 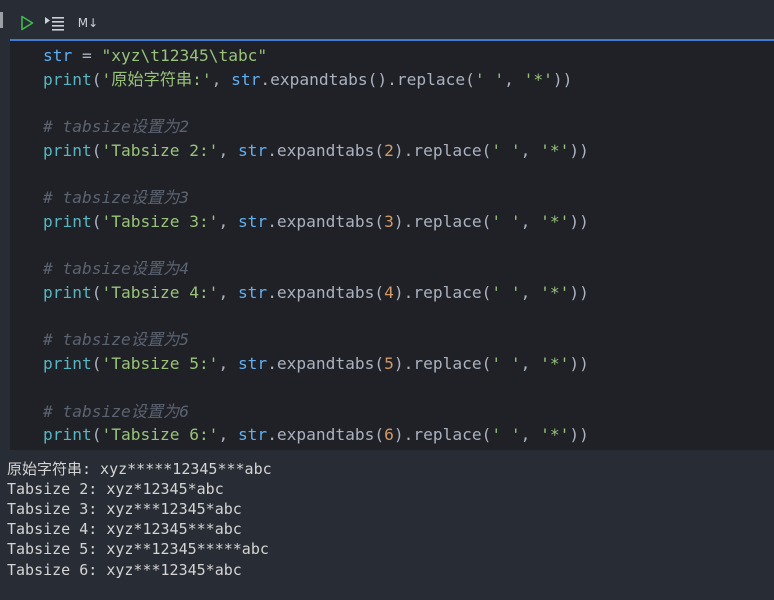 I want to click on run-by-line-button, so click(x=55, y=23).